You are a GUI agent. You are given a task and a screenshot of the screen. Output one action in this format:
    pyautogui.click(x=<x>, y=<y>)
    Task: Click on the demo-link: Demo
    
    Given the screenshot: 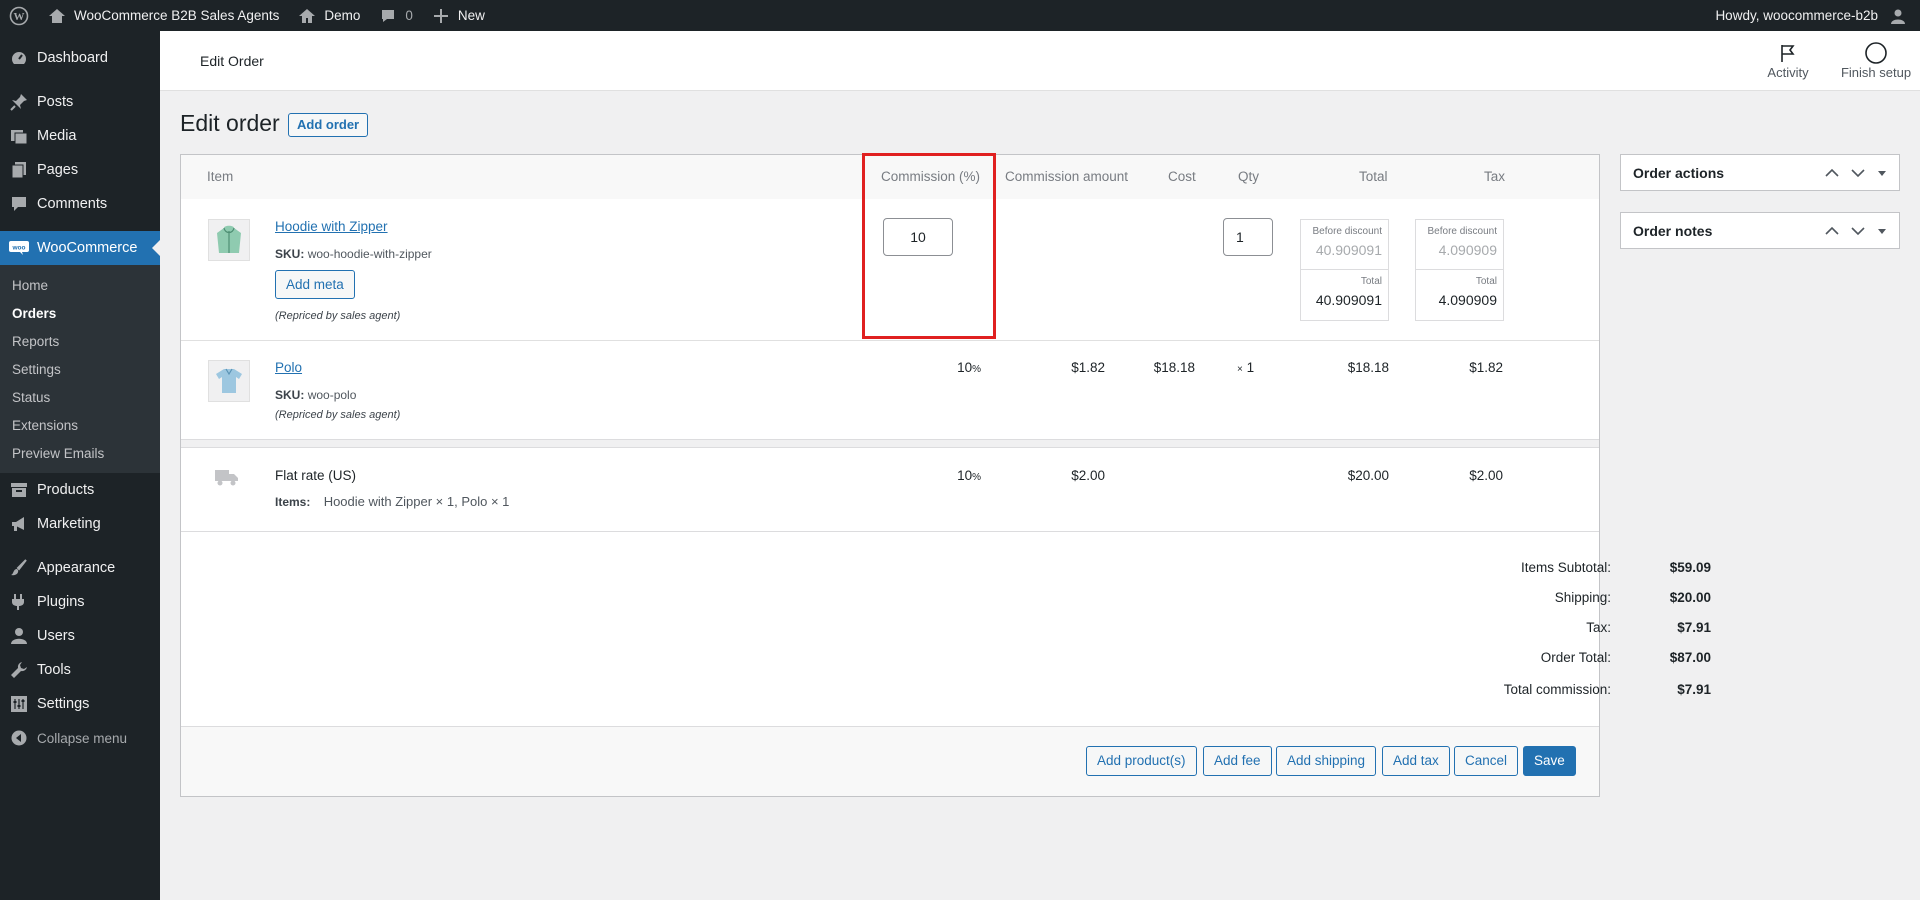 What is the action you would take?
    pyautogui.click(x=328, y=15)
    